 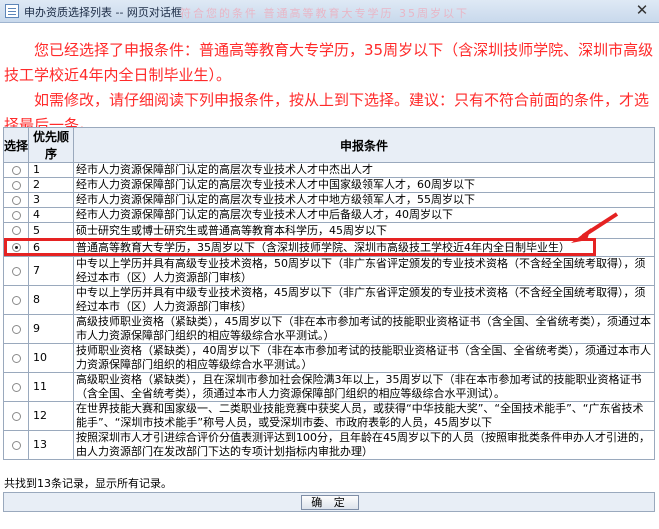 I want to click on background-page-text: 符合您的条件 普通高等教育大专学历 35周岁以下, so click(x=324, y=13).